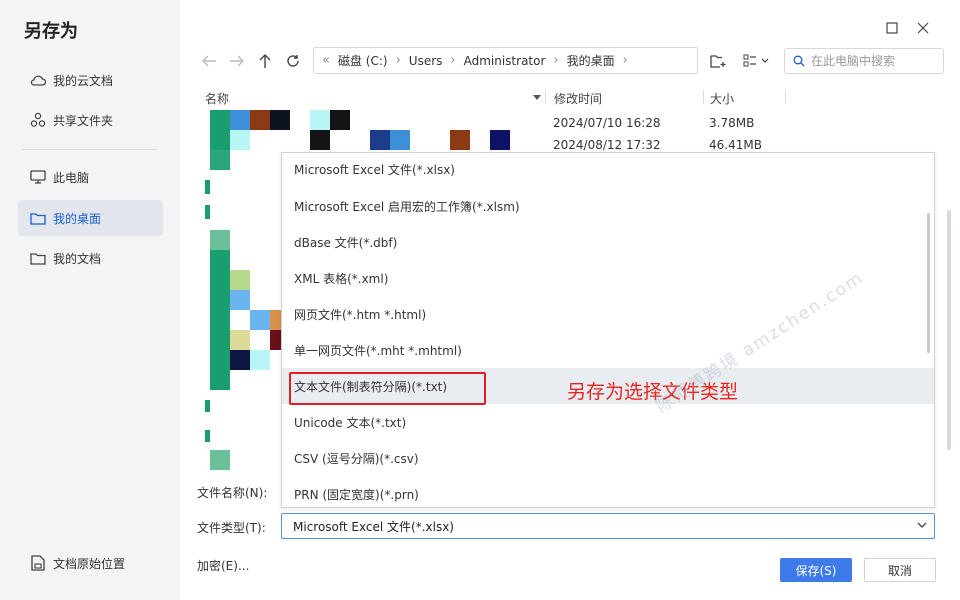 The height and width of the screenshot is (600, 960). I want to click on filetype-label: 文件类型(T):, so click(231, 528).